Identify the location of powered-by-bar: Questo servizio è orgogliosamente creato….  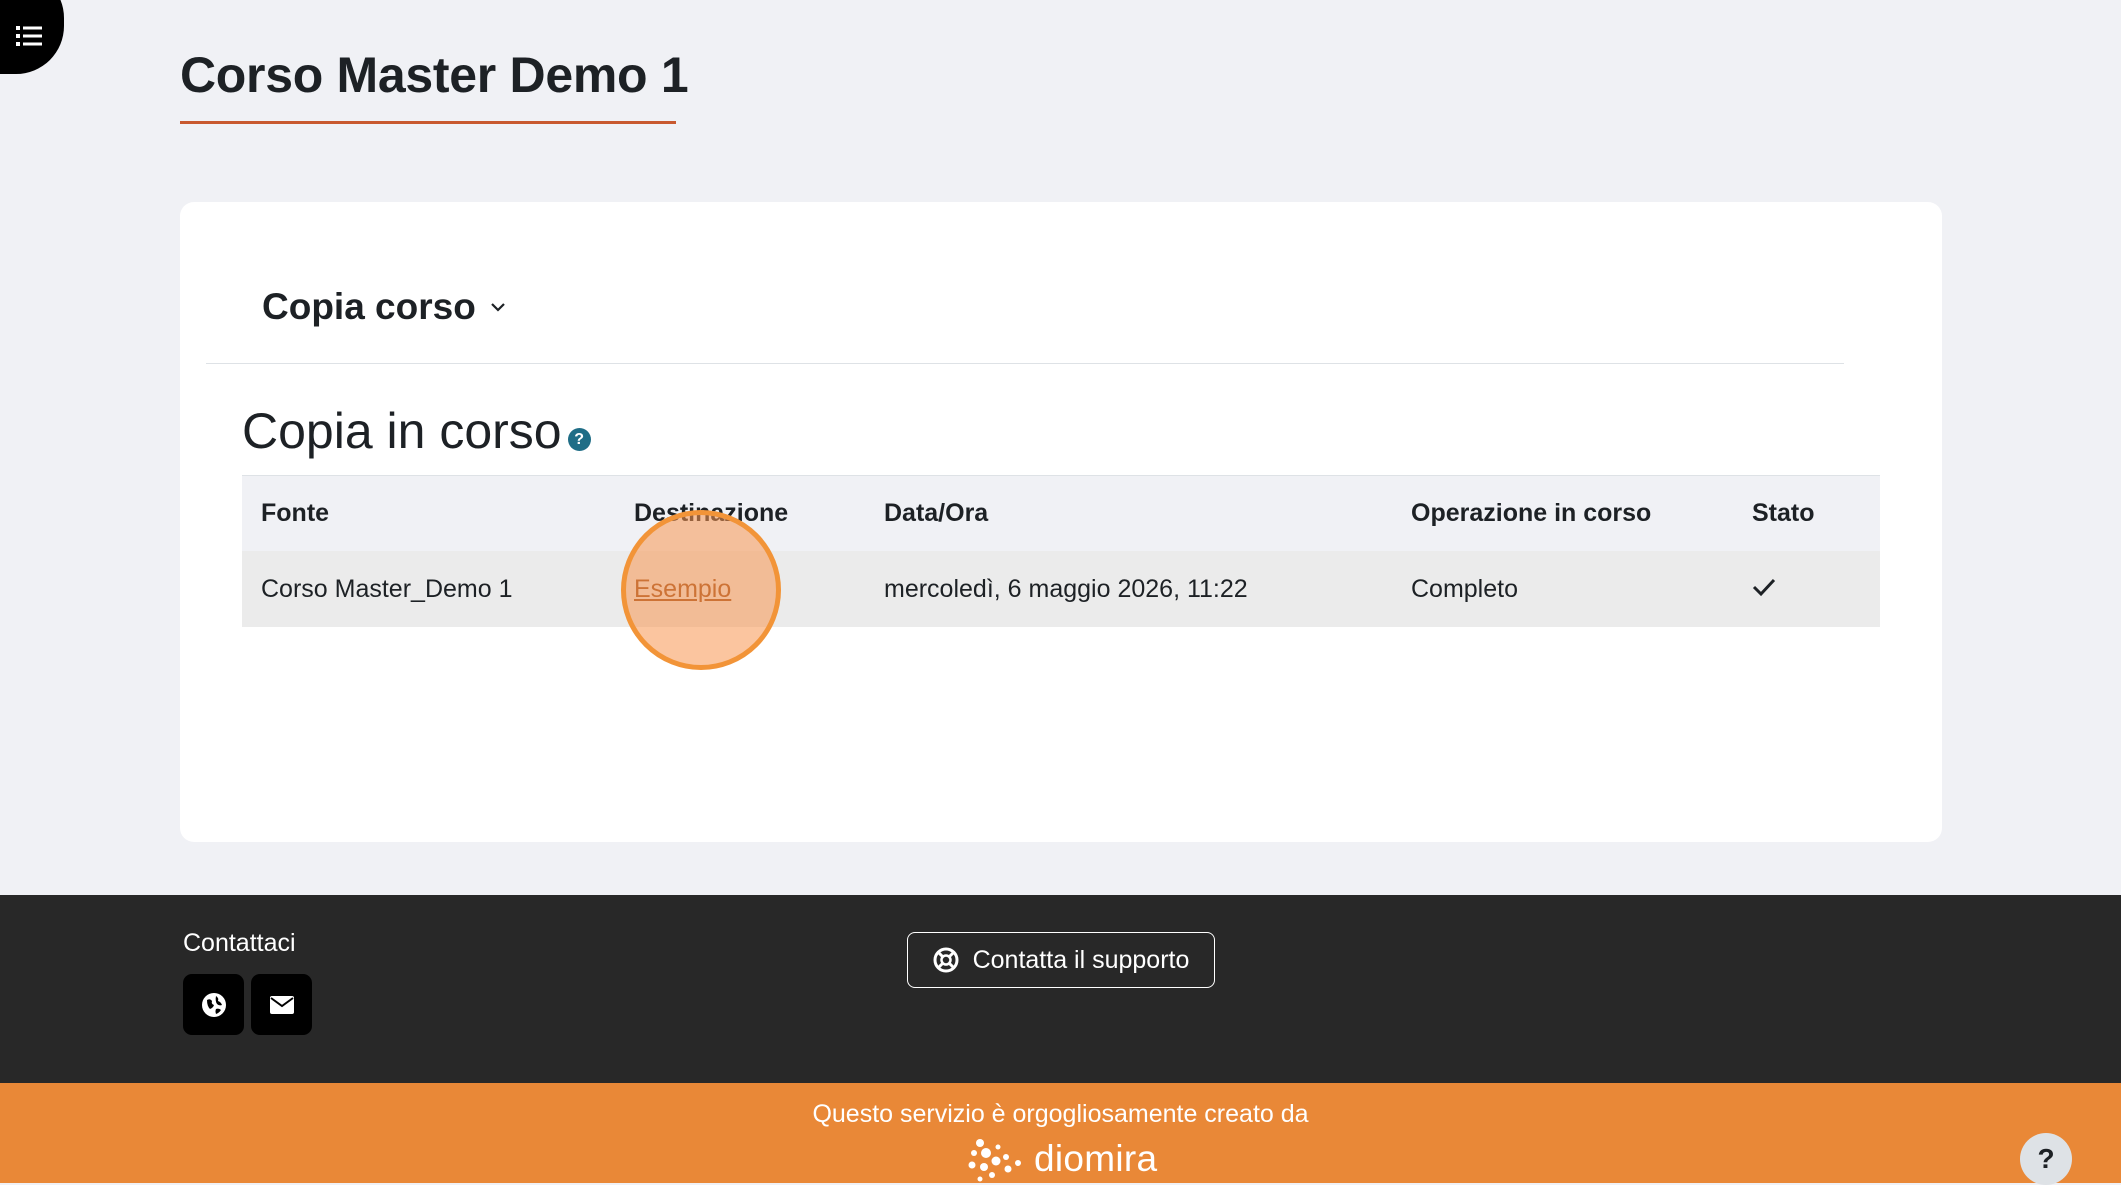
(1060, 1133).